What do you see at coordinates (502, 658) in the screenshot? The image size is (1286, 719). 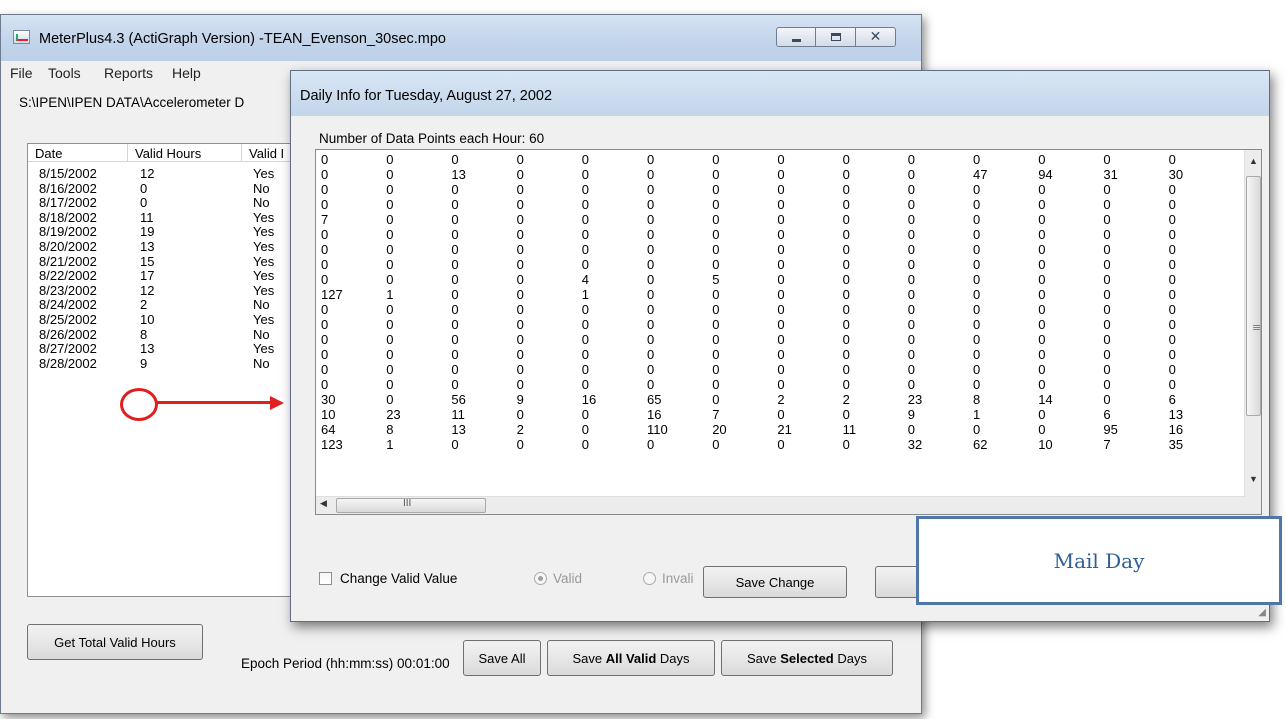 I see `save-all-button: Save All` at bounding box center [502, 658].